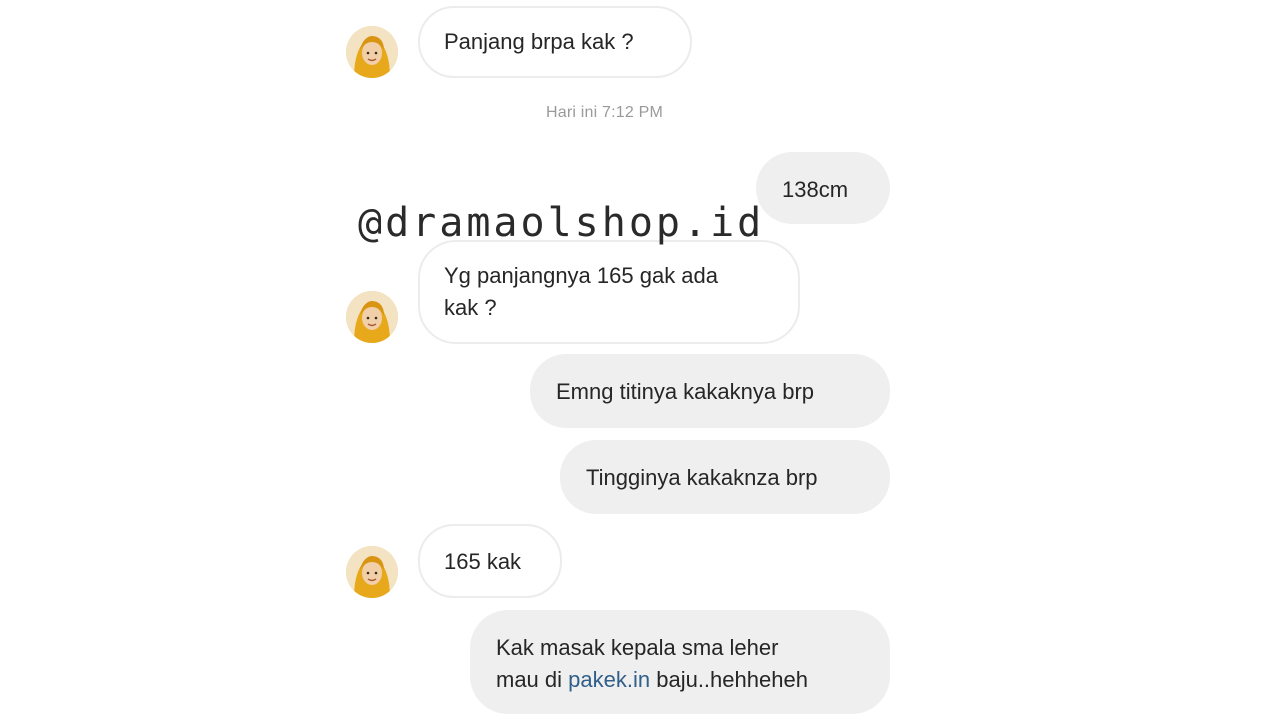  I want to click on message-text-line: Yg panjangnya 165 gak ada, so click(581, 275).